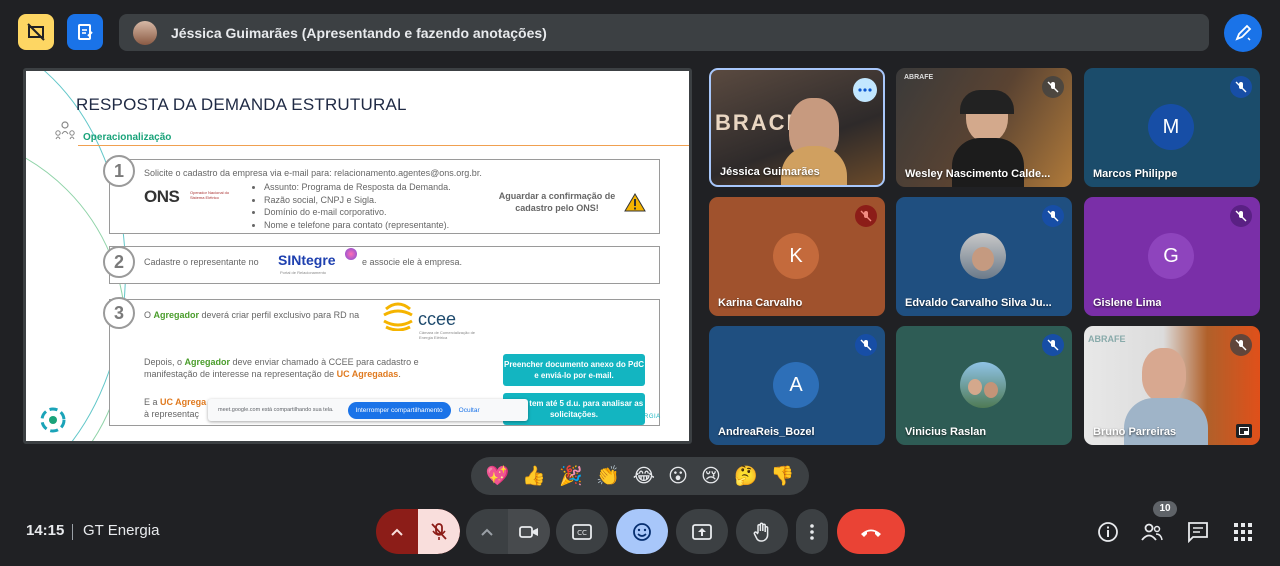  What do you see at coordinates (127, 137) in the screenshot?
I see `slide-subheading: Operacionalização` at bounding box center [127, 137].